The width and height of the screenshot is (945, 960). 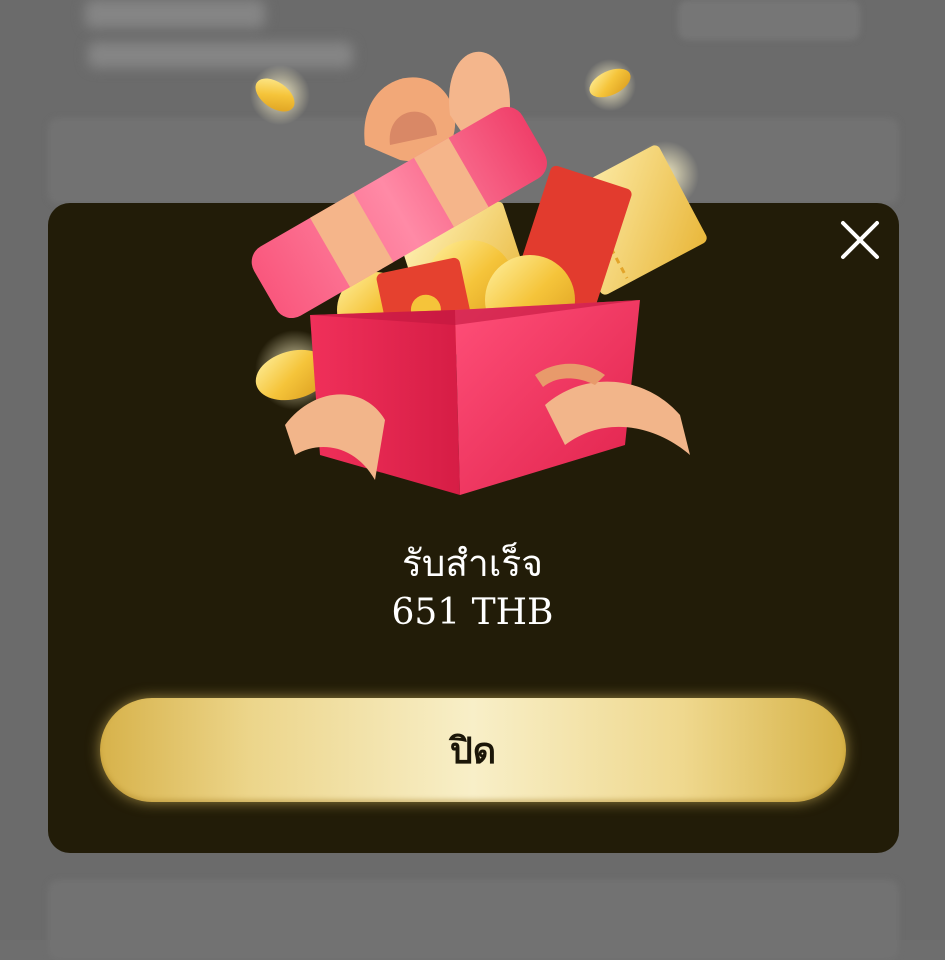 What do you see at coordinates (175, 14) in the screenshot?
I see `background-text-line` at bounding box center [175, 14].